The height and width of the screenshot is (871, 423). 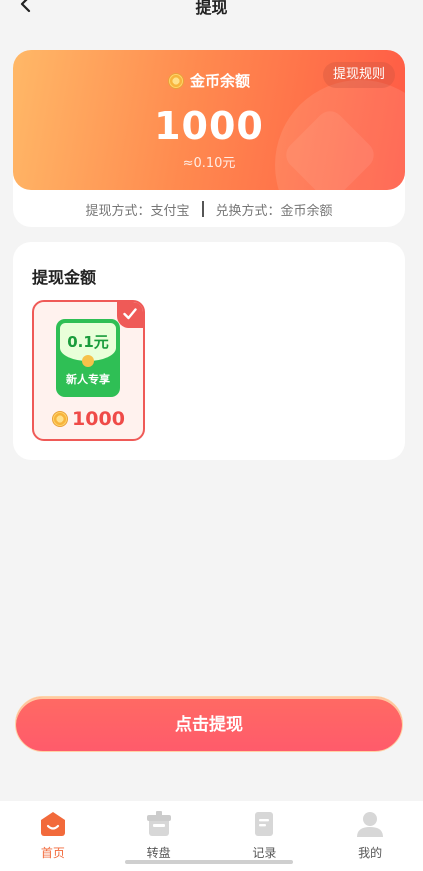 What do you see at coordinates (88, 361) in the screenshot?
I see `envelope-knot` at bounding box center [88, 361].